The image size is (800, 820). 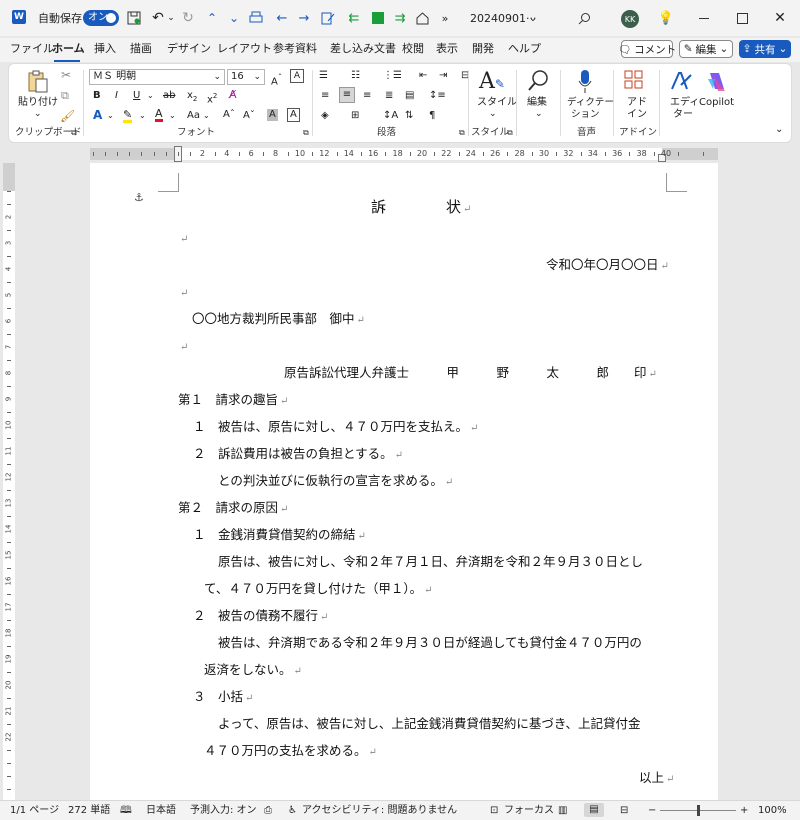 What do you see at coordinates (101, 18) in the screenshot?
I see `autosave-toggle: オン` at bounding box center [101, 18].